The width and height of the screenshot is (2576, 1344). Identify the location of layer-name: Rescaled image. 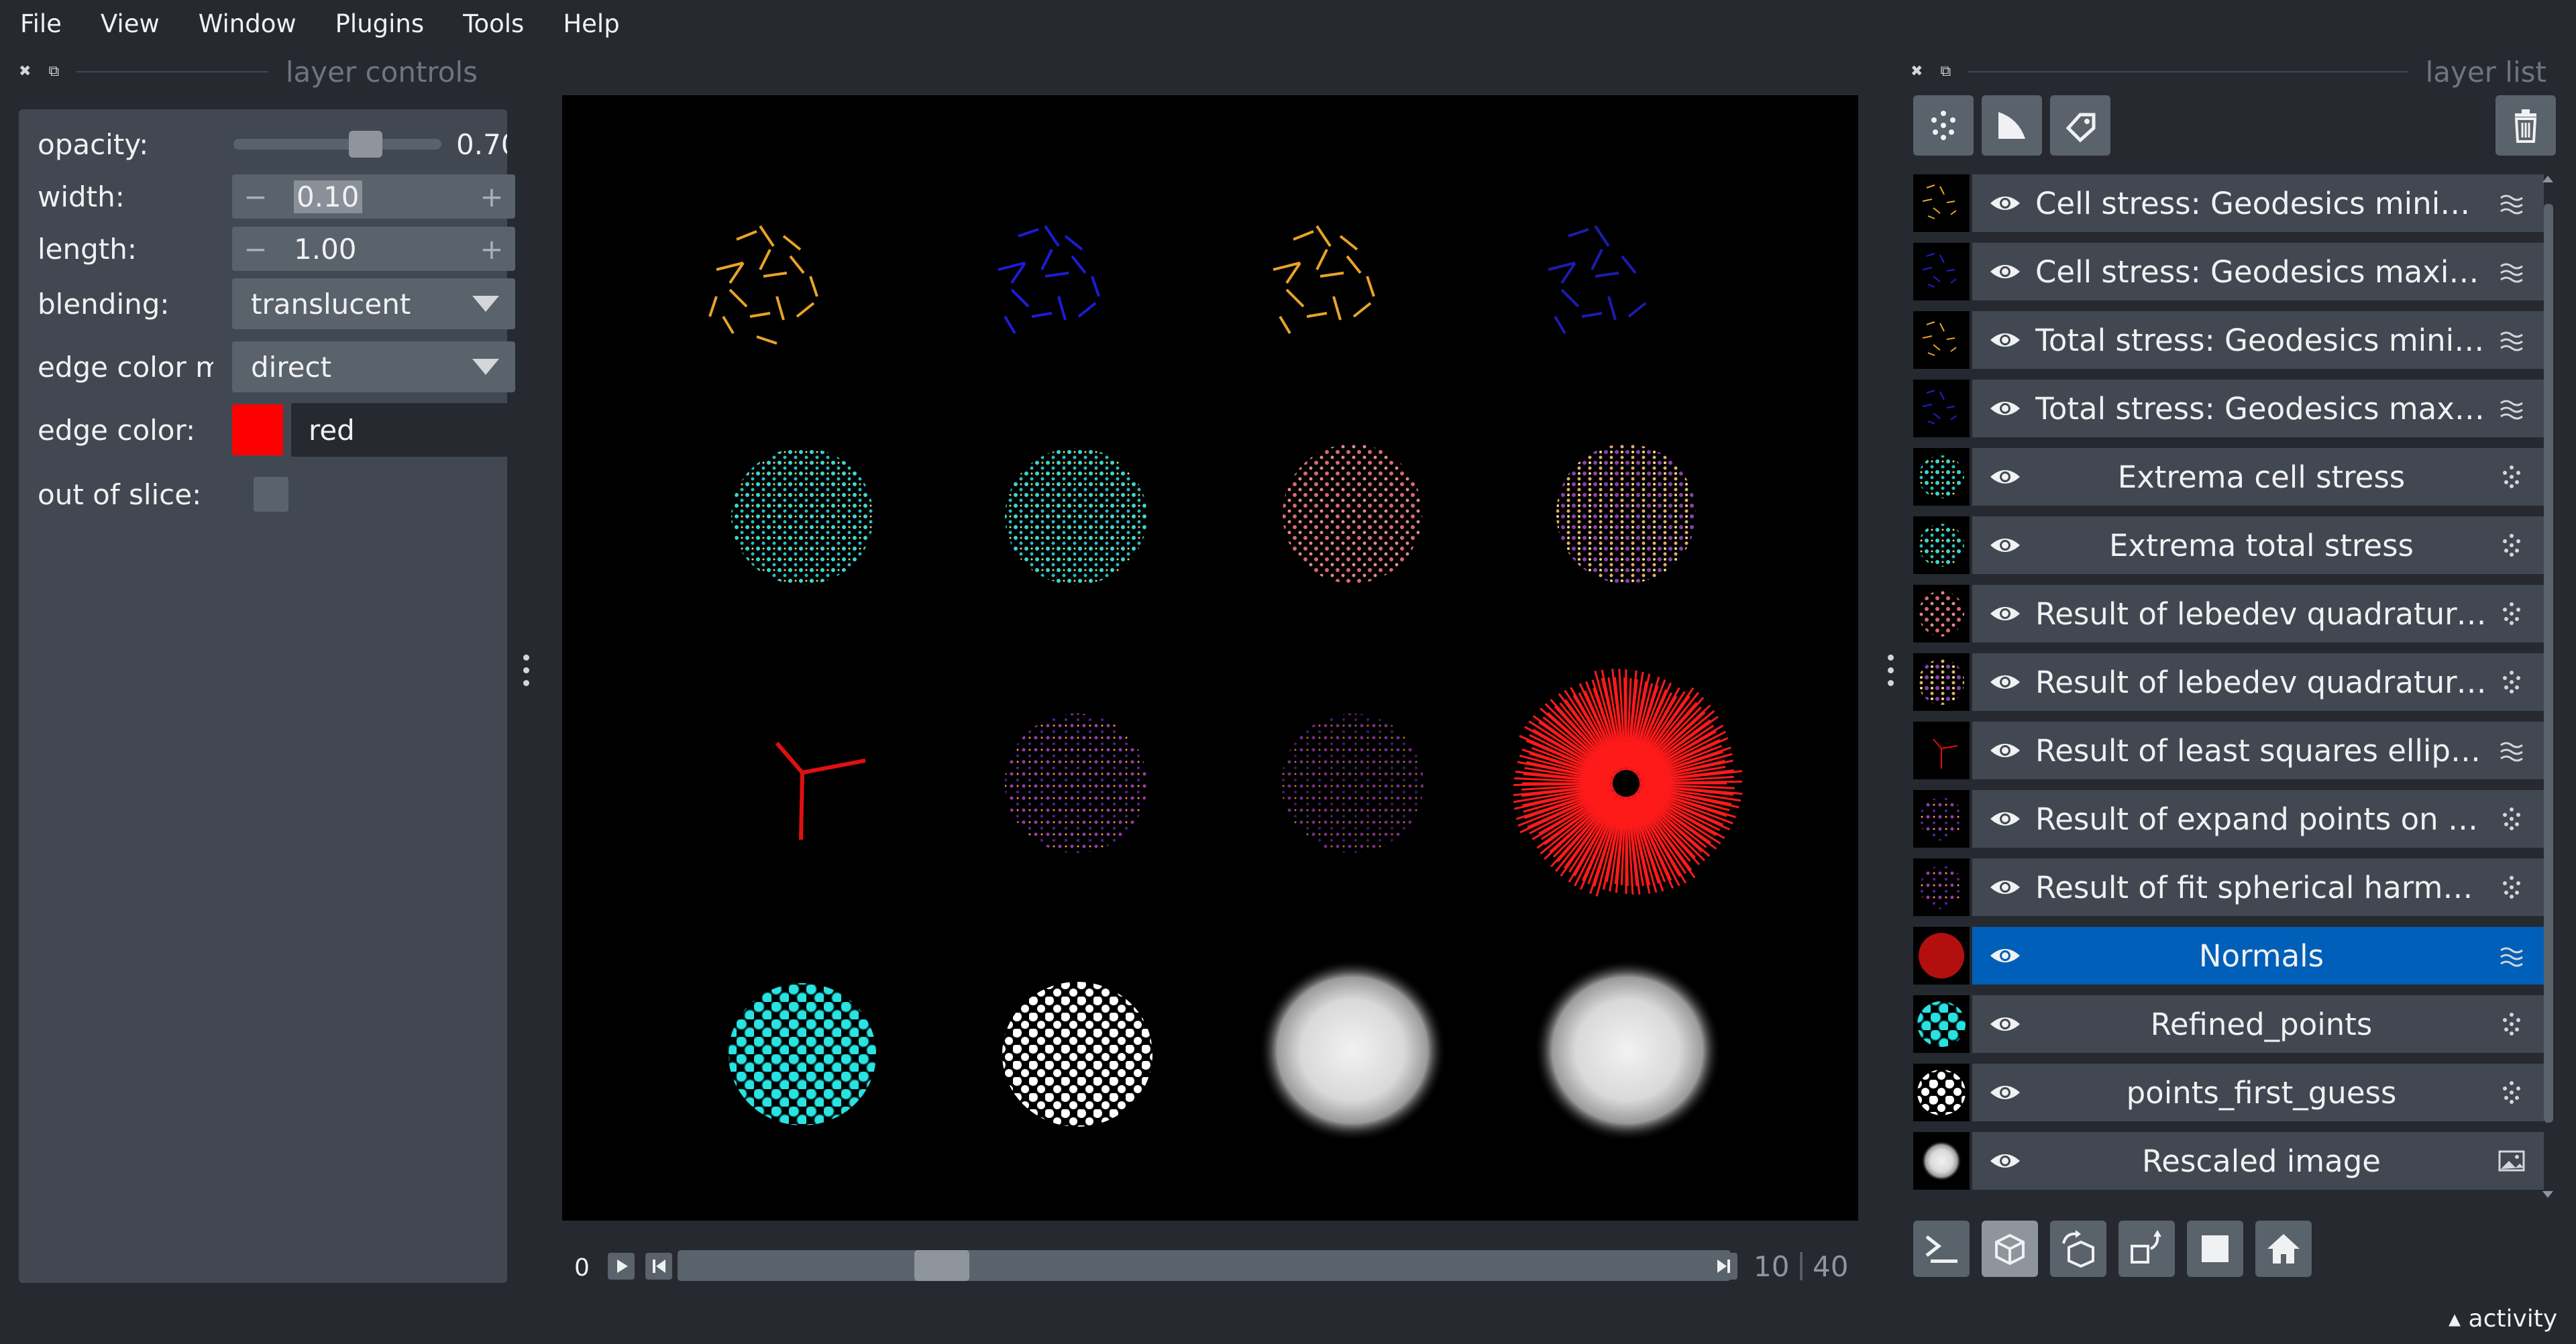
(2261, 1161).